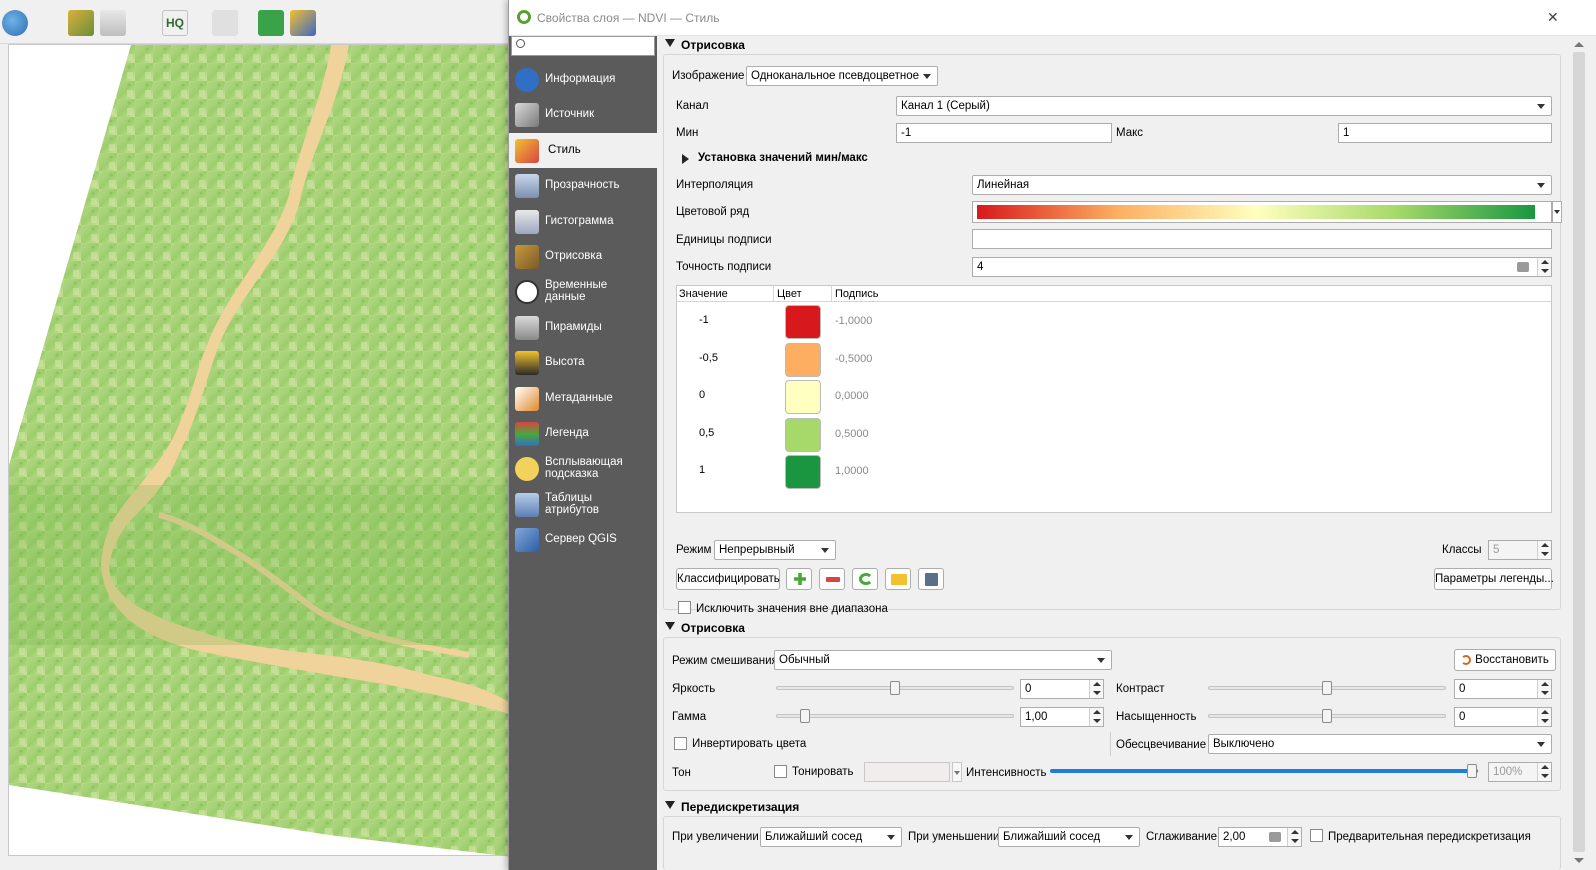 This screenshot has height=870, width=1596. Describe the element at coordinates (583, 291) in the screenshot. I see `sidebar-item: Временные данные` at that location.